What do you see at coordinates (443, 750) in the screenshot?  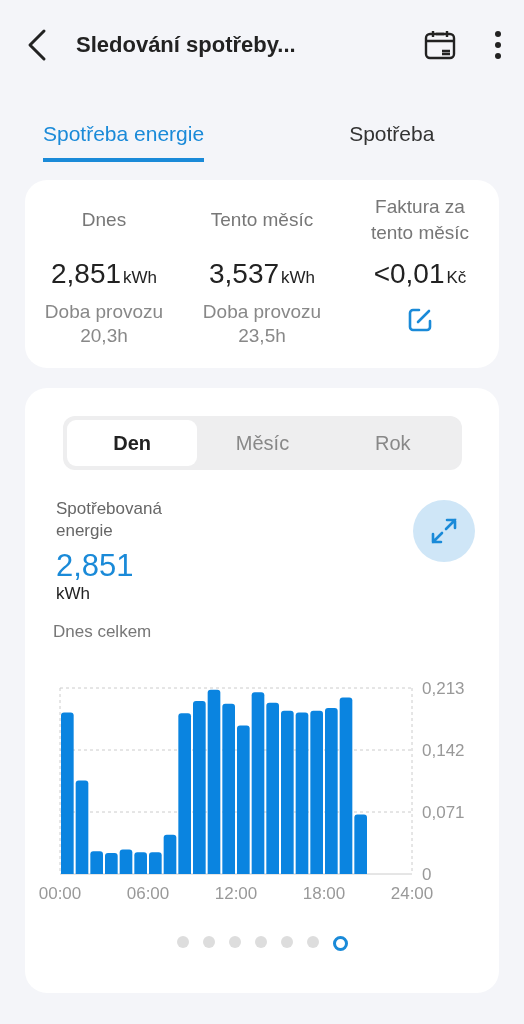 I see `y-tick-label: 0,142` at bounding box center [443, 750].